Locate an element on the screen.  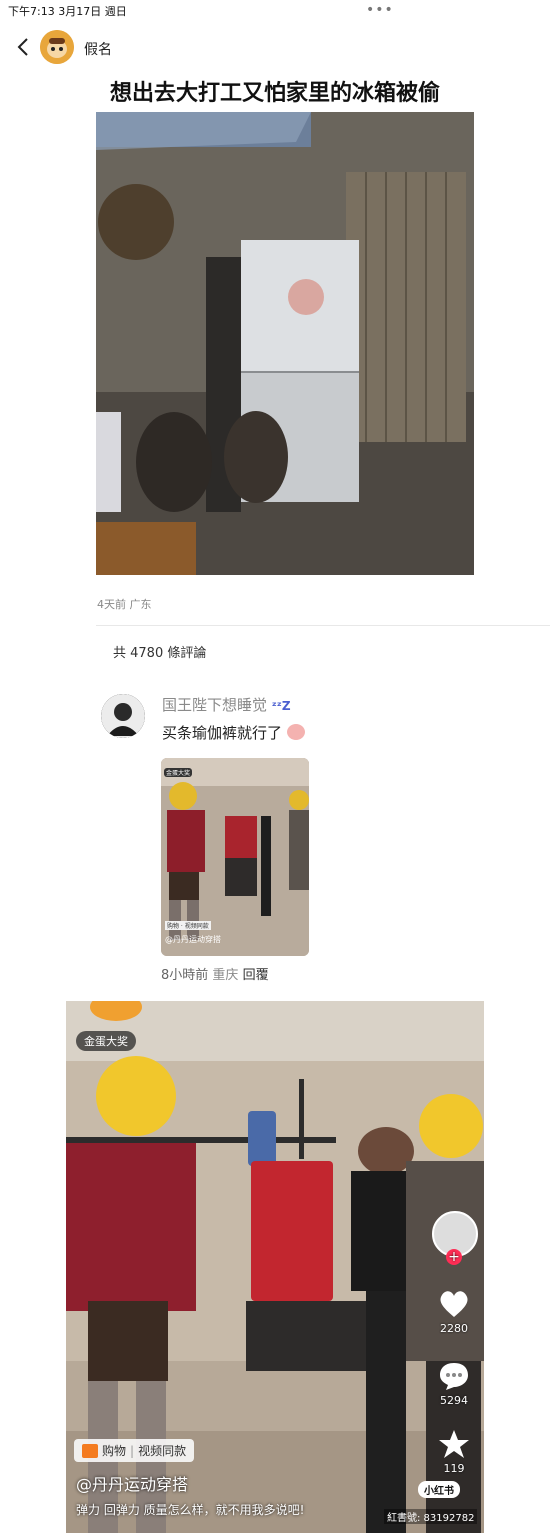
comment-button: 5294 is located at coordinates (454, 1384).